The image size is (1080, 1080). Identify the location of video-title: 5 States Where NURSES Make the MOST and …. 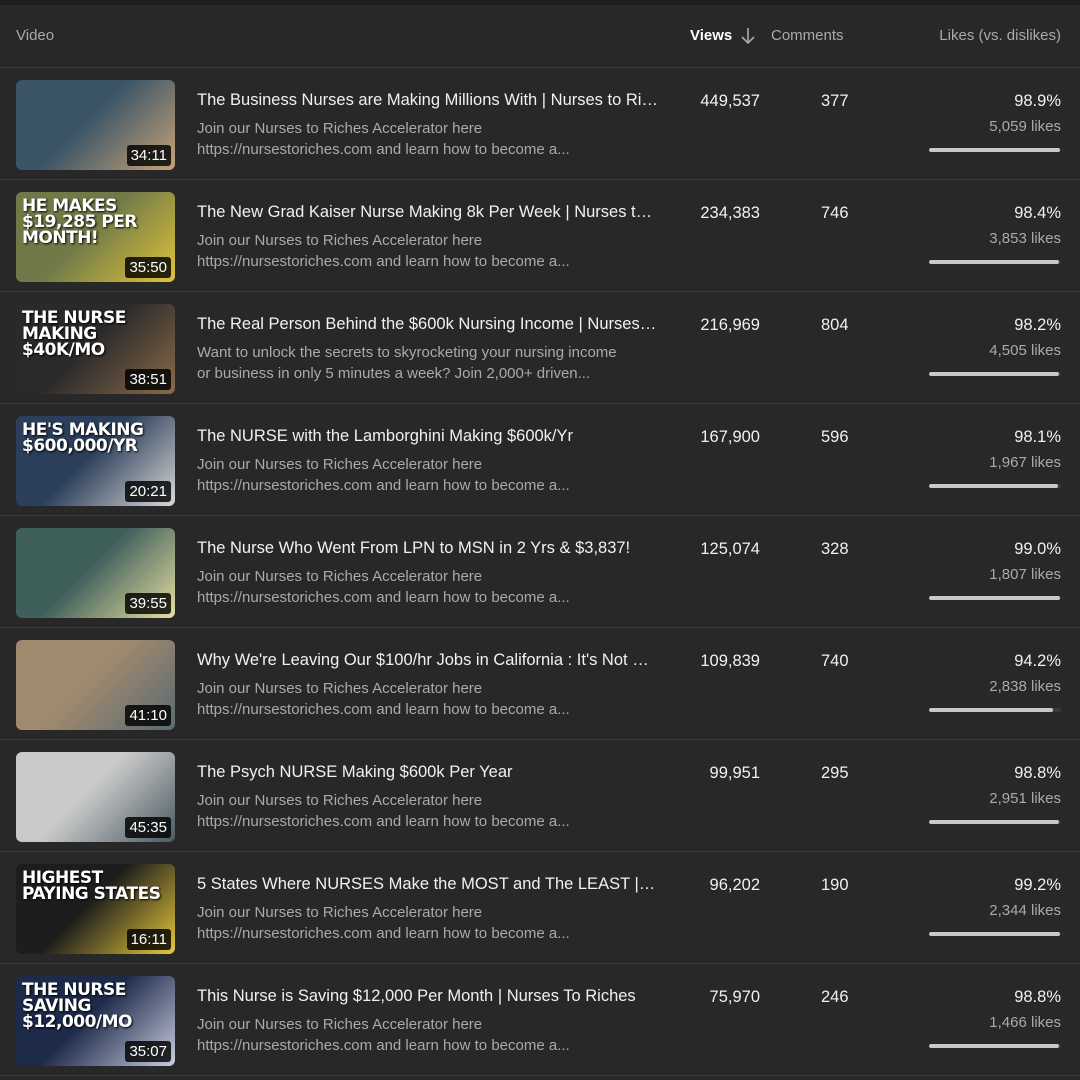
(428, 884).